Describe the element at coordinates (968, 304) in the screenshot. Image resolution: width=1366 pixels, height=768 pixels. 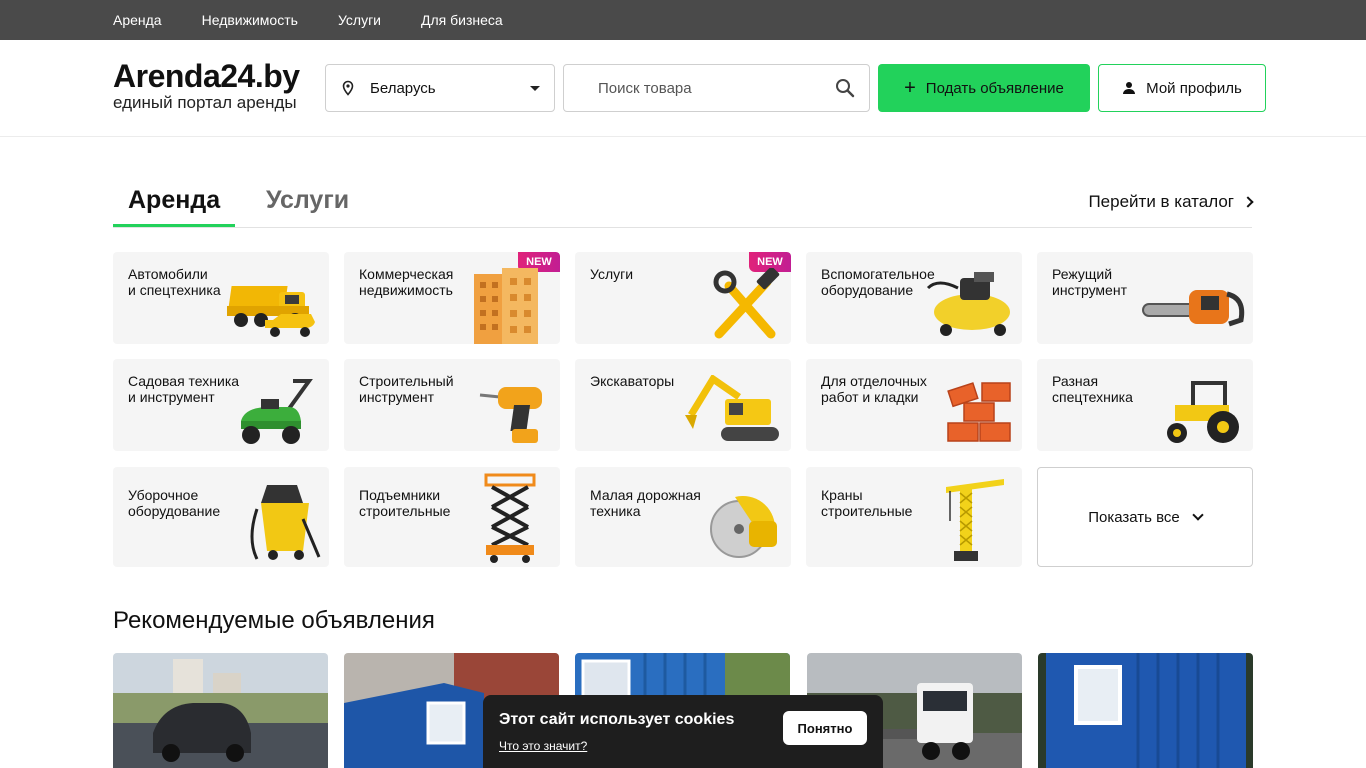
I see `compressor-icon` at that location.